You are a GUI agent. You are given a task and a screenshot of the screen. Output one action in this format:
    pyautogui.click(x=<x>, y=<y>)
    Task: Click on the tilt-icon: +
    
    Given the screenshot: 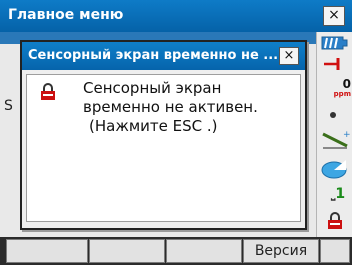 What is the action you would take?
    pyautogui.click(x=336, y=139)
    